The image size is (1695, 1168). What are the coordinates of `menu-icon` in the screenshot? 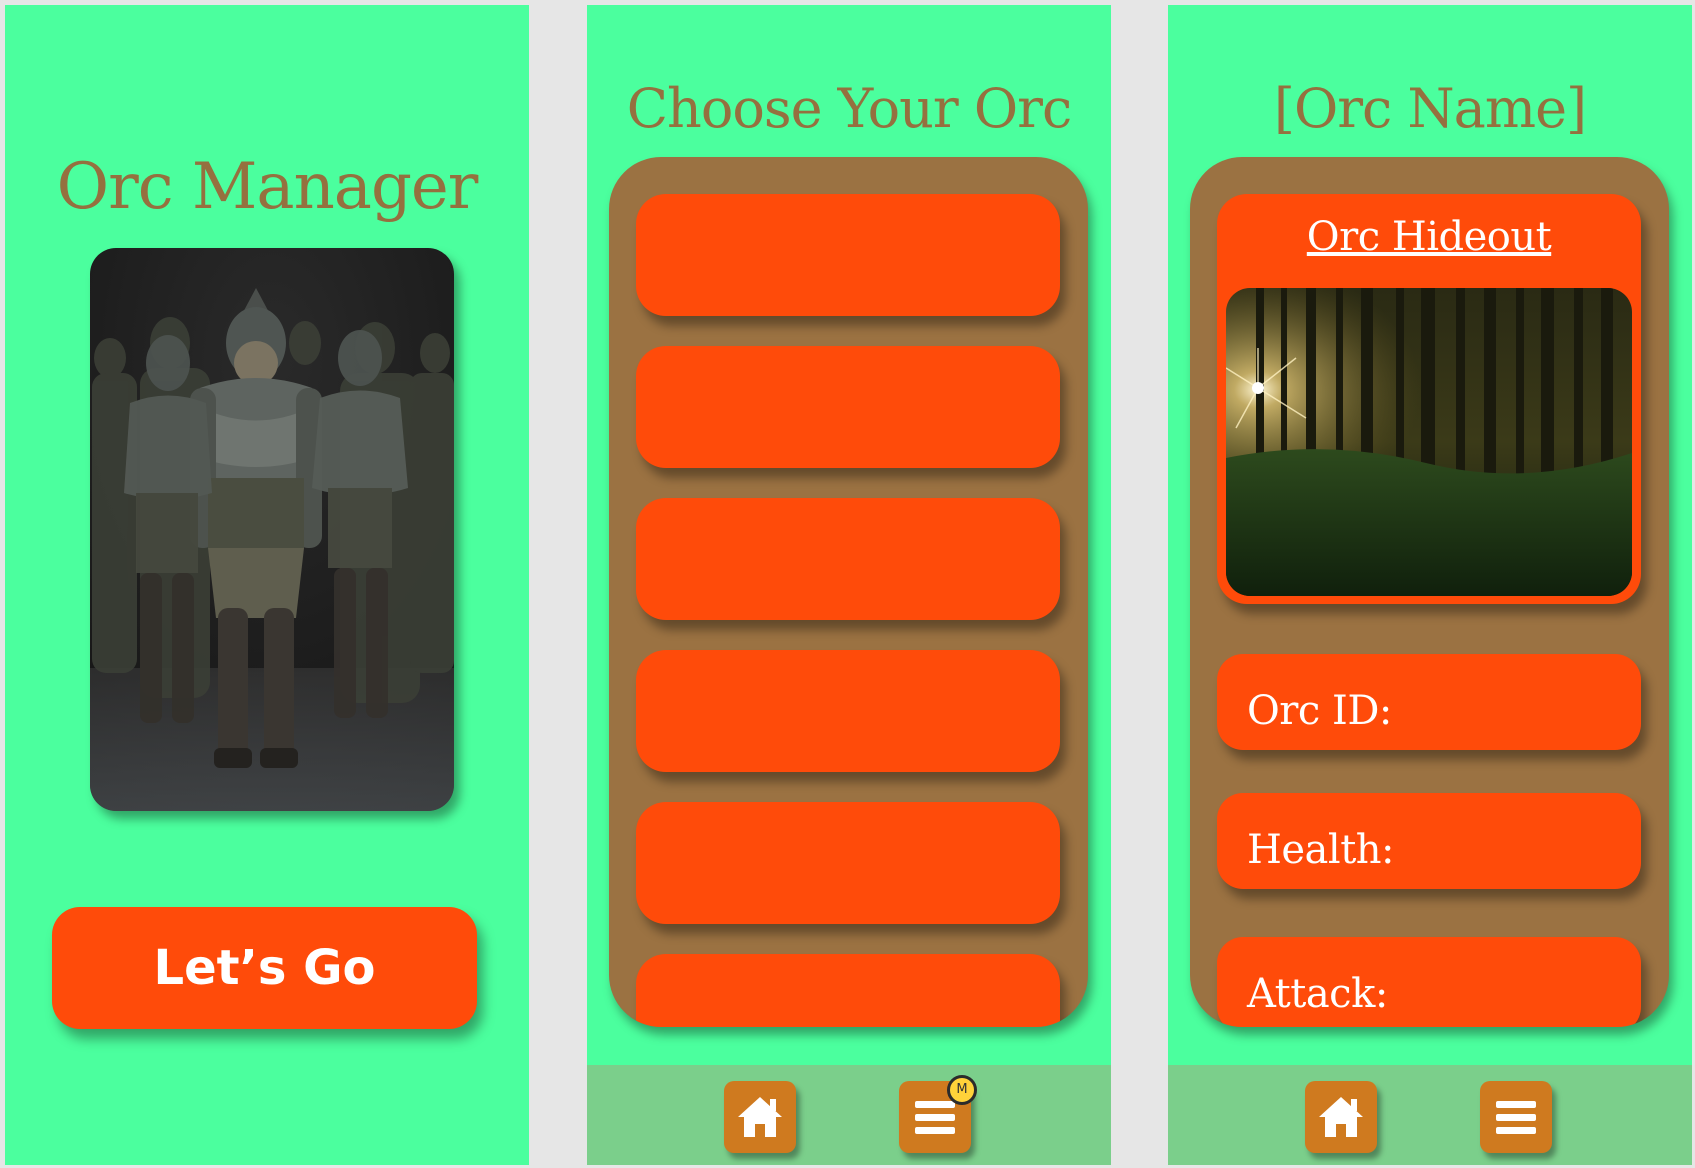 It's located at (1516, 1117).